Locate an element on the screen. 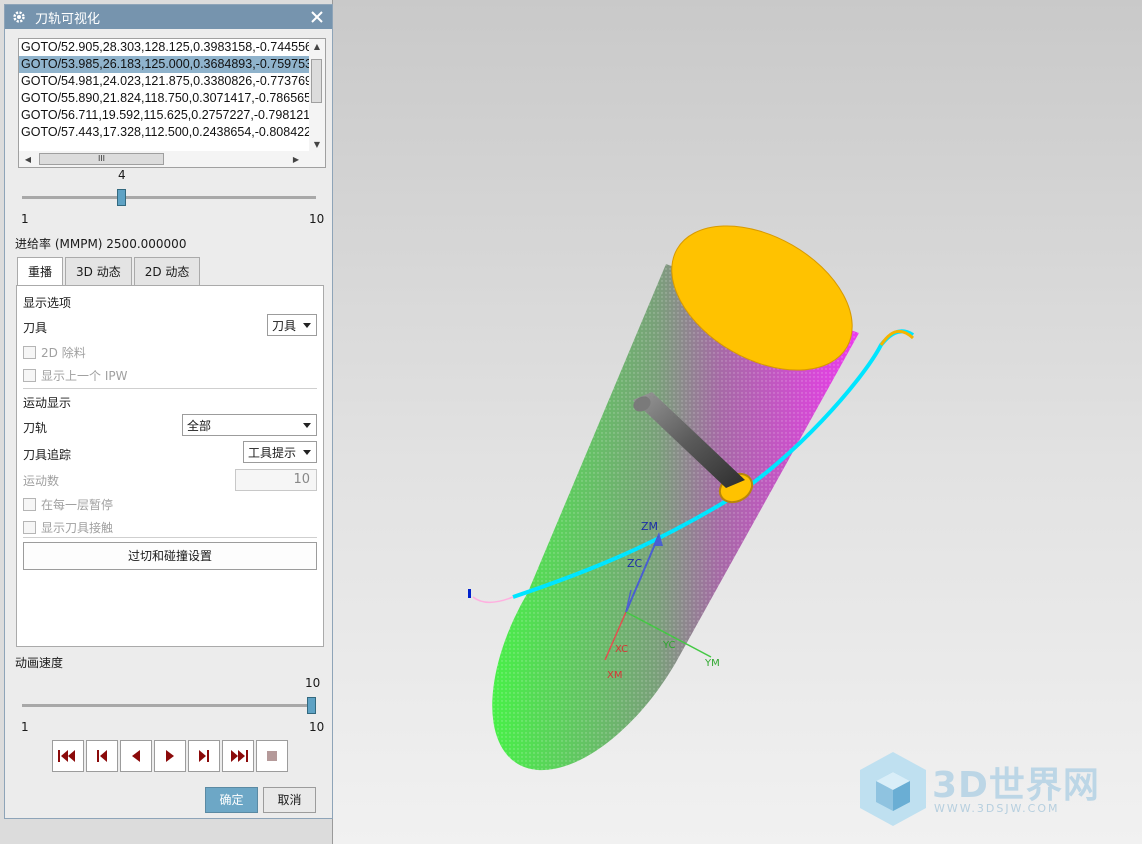 This screenshot has height=844, width=1142. pause-each-layer-checkbox: 在每一层暂停 is located at coordinates (68, 504).